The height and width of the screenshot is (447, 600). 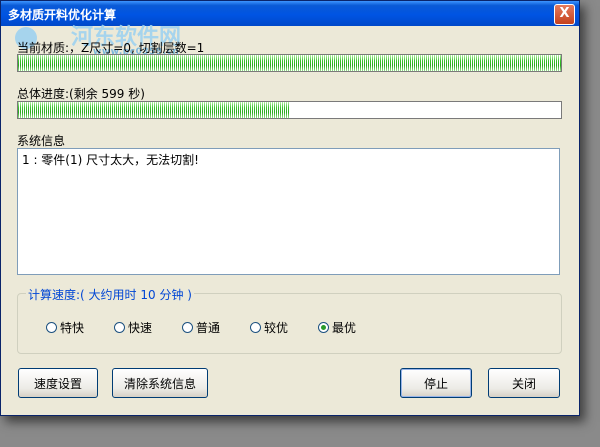 I want to click on system-info-line: 1 : 零件(1) 尺寸太大，无法切割!, so click(x=110, y=160).